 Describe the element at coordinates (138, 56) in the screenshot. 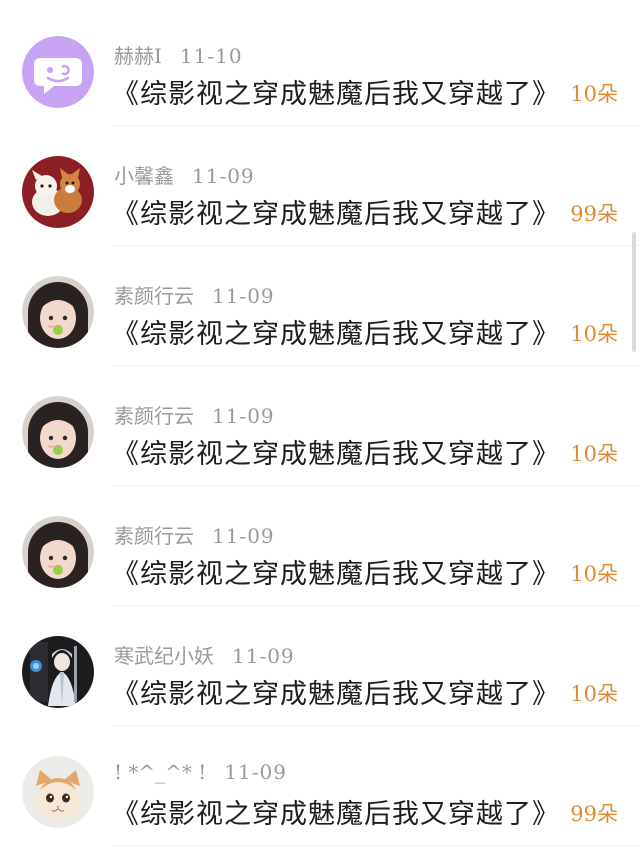

I see `username: 赫赫I` at that location.